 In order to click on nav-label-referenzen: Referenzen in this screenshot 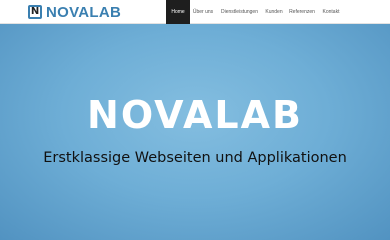, I will do `click(302, 12)`.